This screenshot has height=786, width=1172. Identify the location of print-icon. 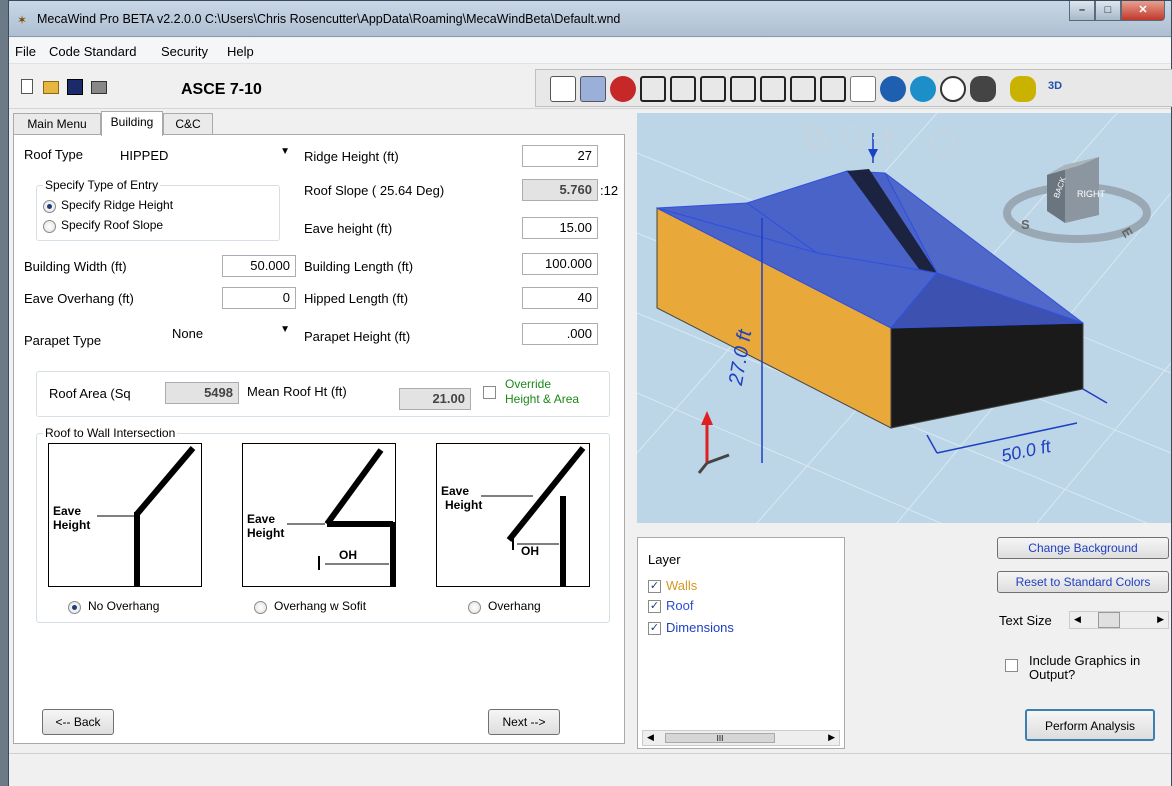
(99, 87).